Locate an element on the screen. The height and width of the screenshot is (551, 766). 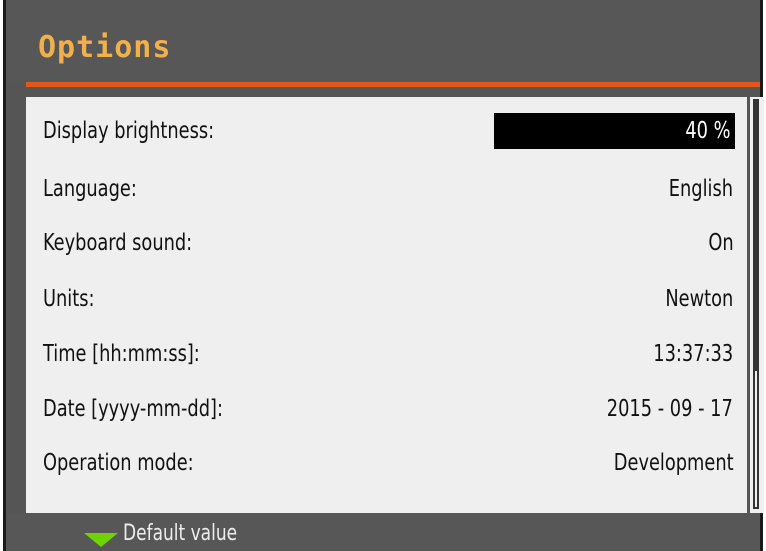
option-value: Newton is located at coordinates (700, 299).